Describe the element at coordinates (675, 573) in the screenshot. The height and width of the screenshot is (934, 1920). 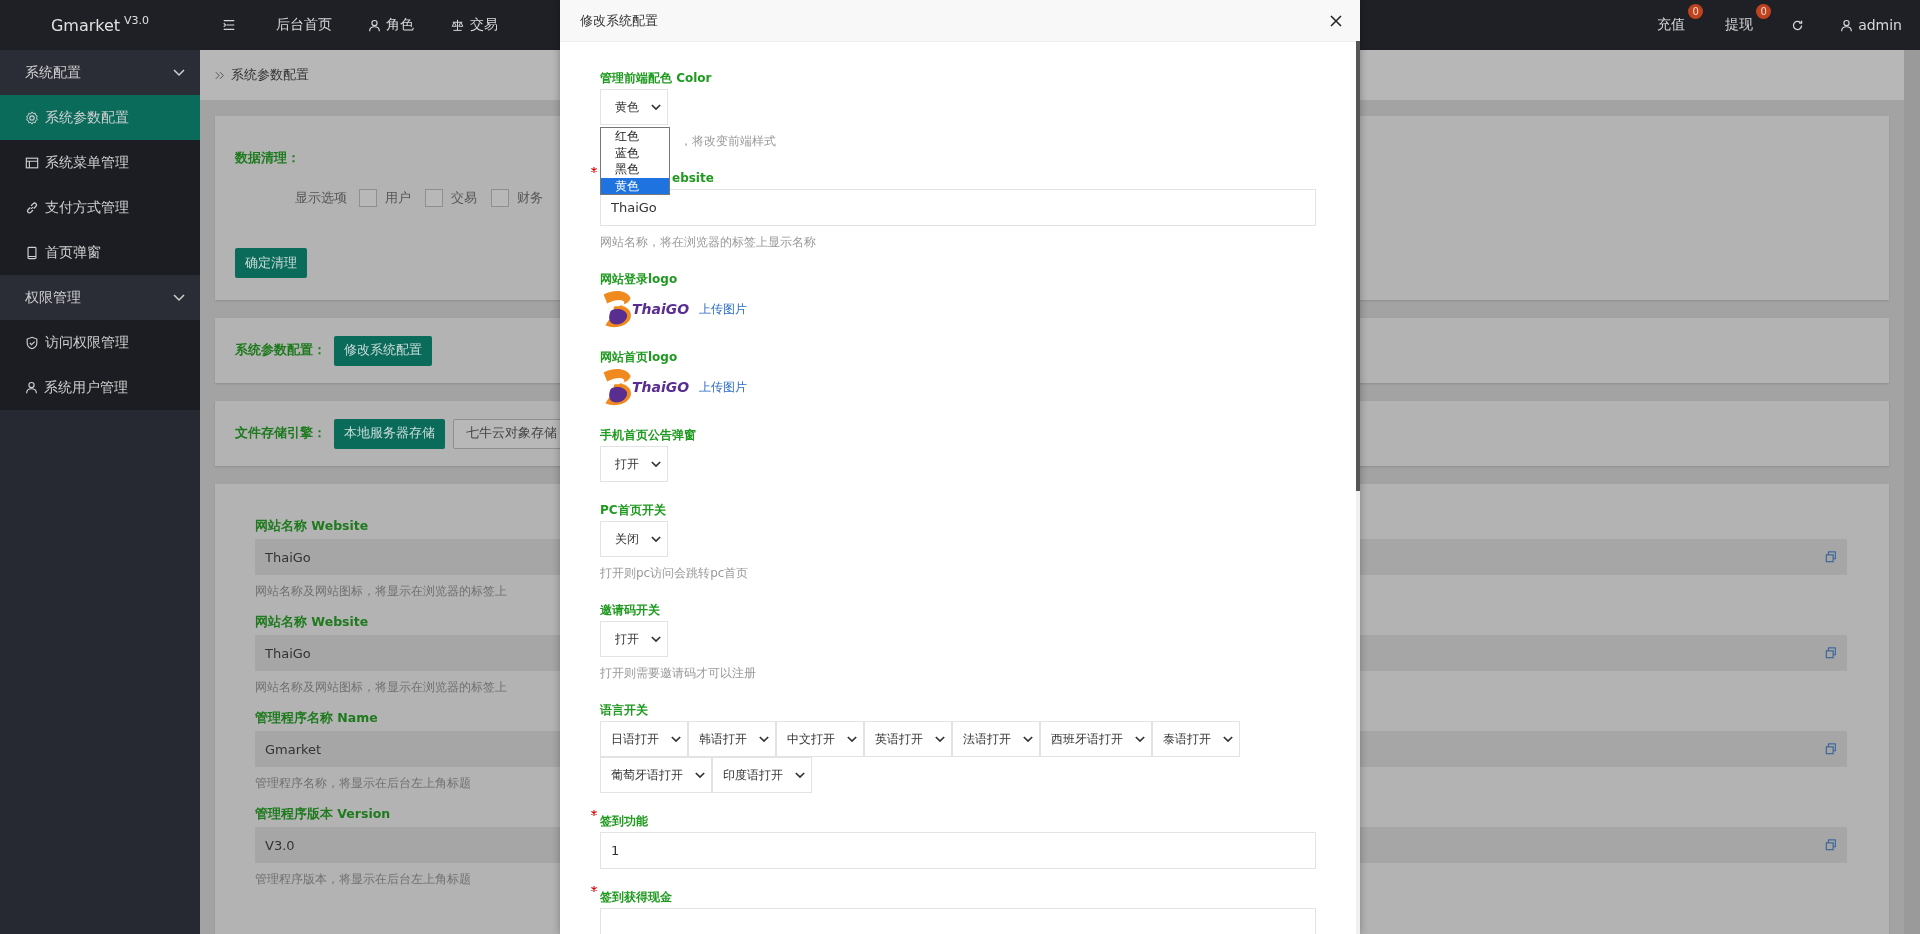
I see `field-hint: 打开则pc访问会跳转pc首页` at that location.